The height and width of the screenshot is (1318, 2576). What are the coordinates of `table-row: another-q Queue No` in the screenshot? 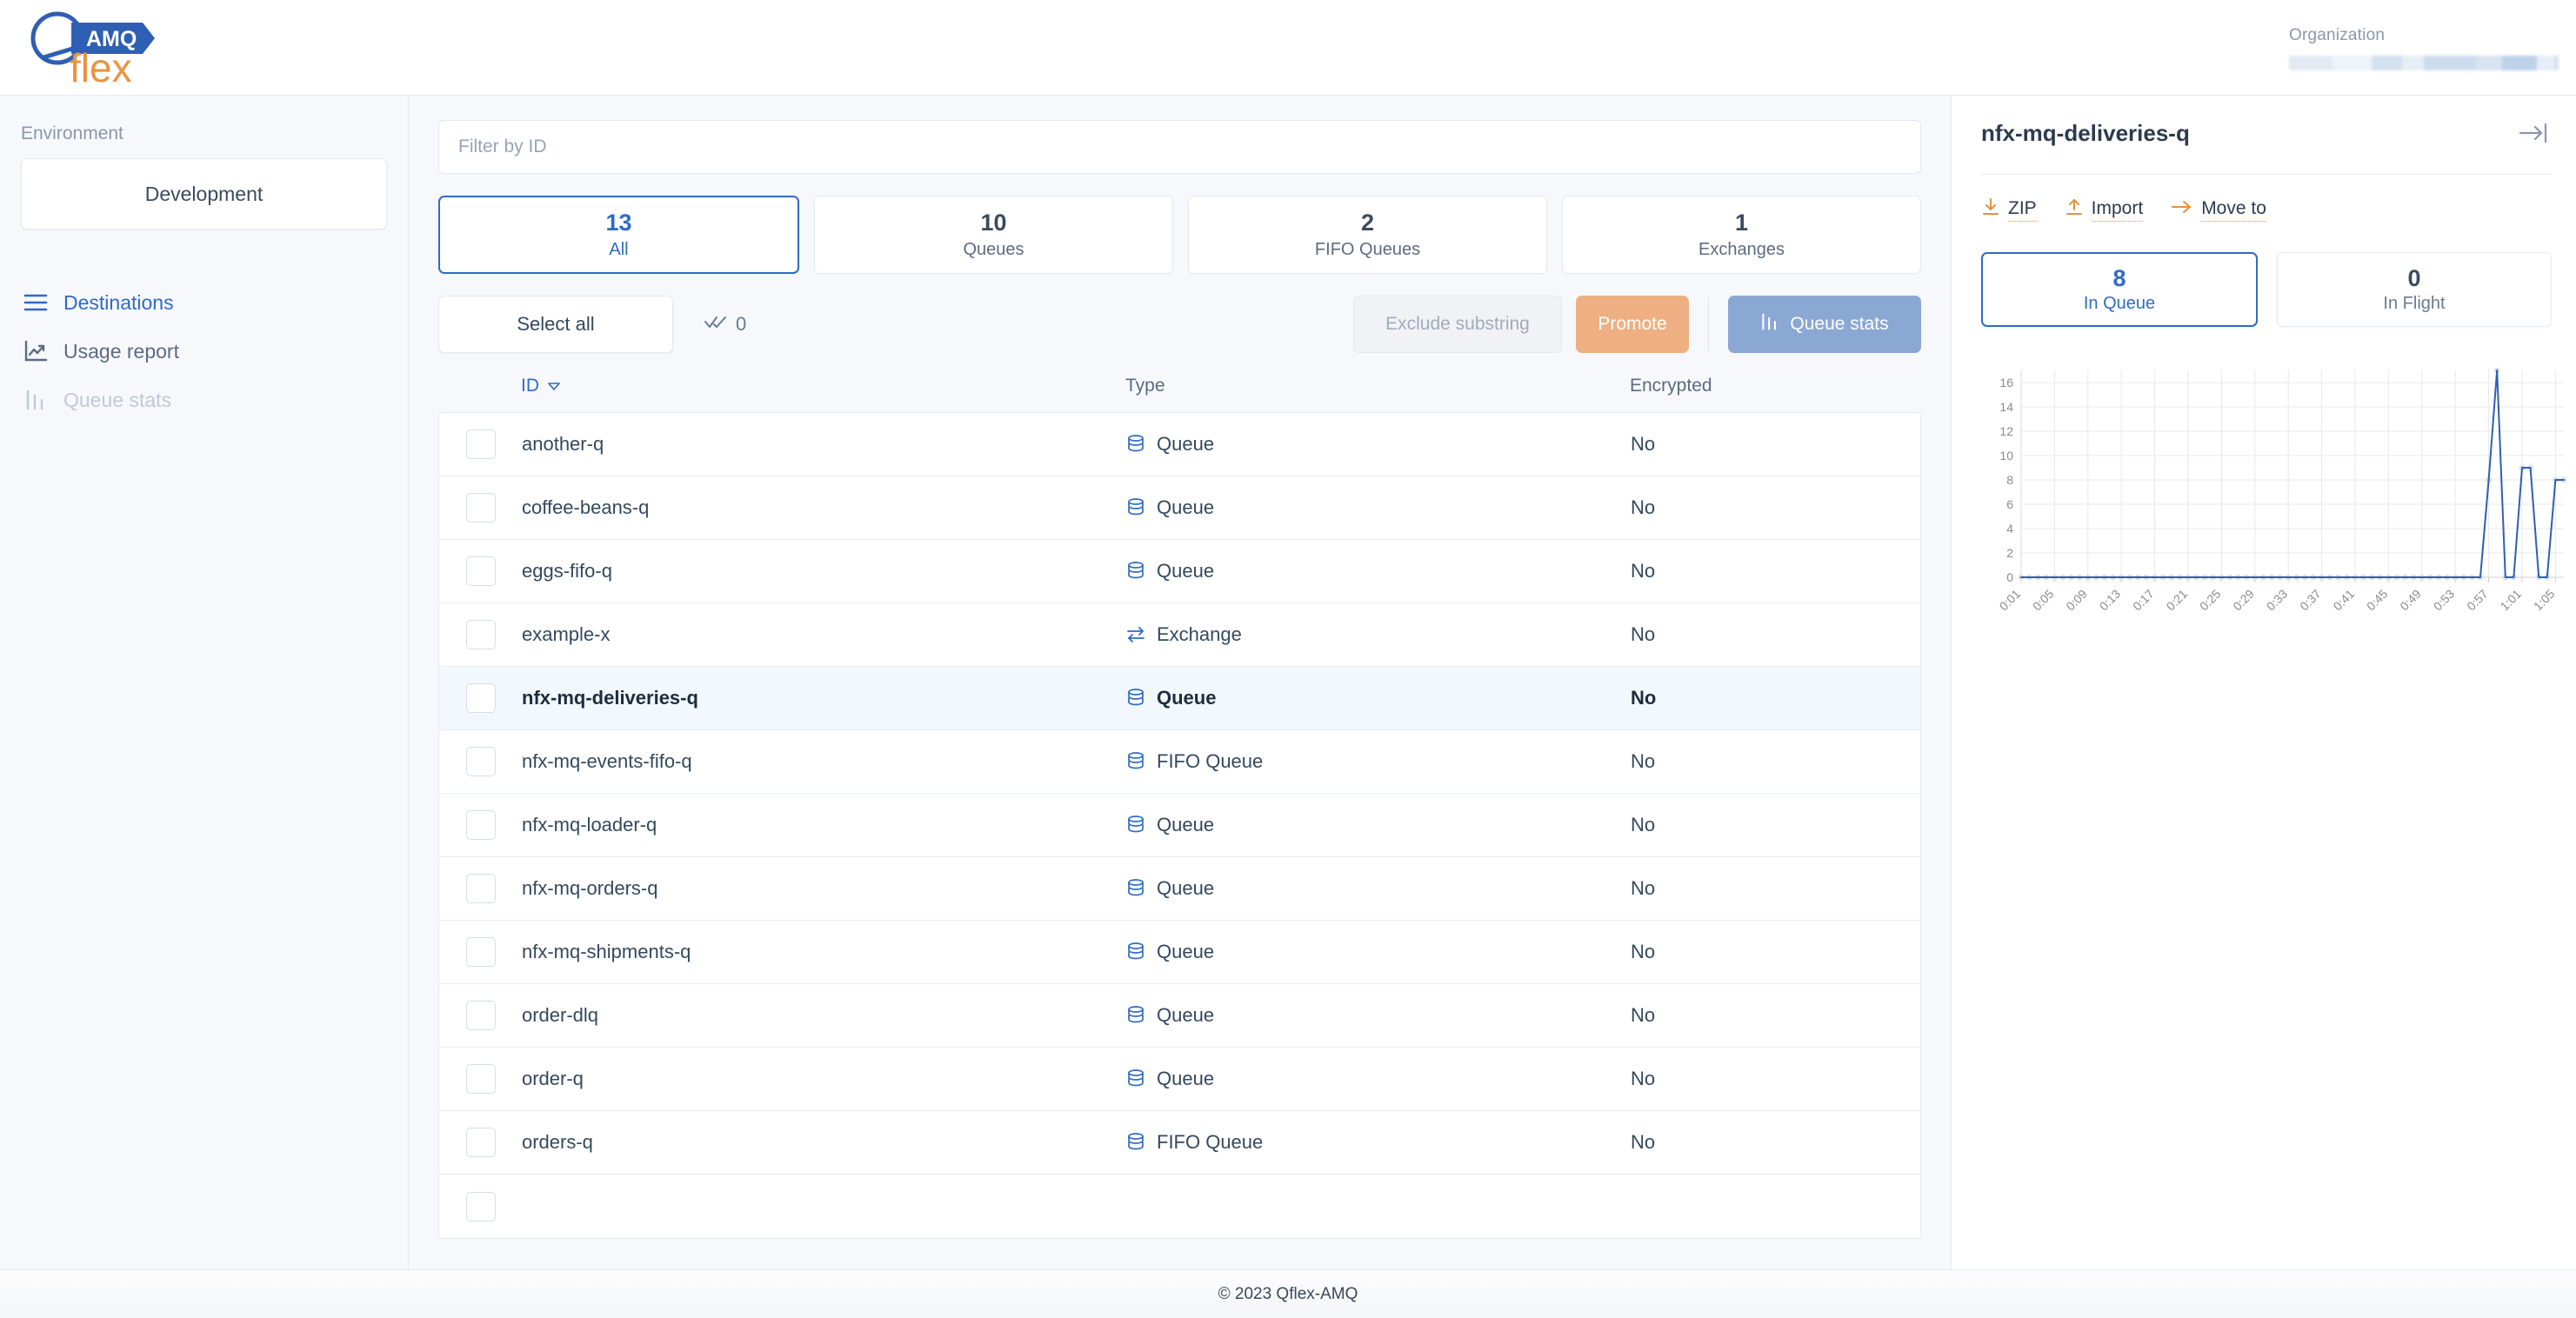 It's located at (1179, 444).